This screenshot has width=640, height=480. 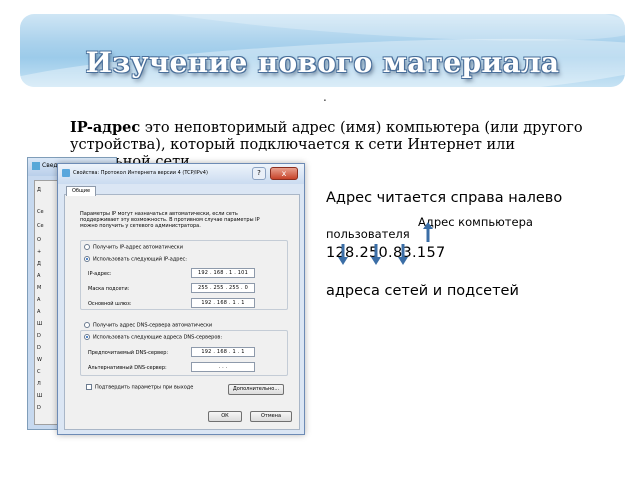 I want to click on close-button: x, so click(x=284, y=173).